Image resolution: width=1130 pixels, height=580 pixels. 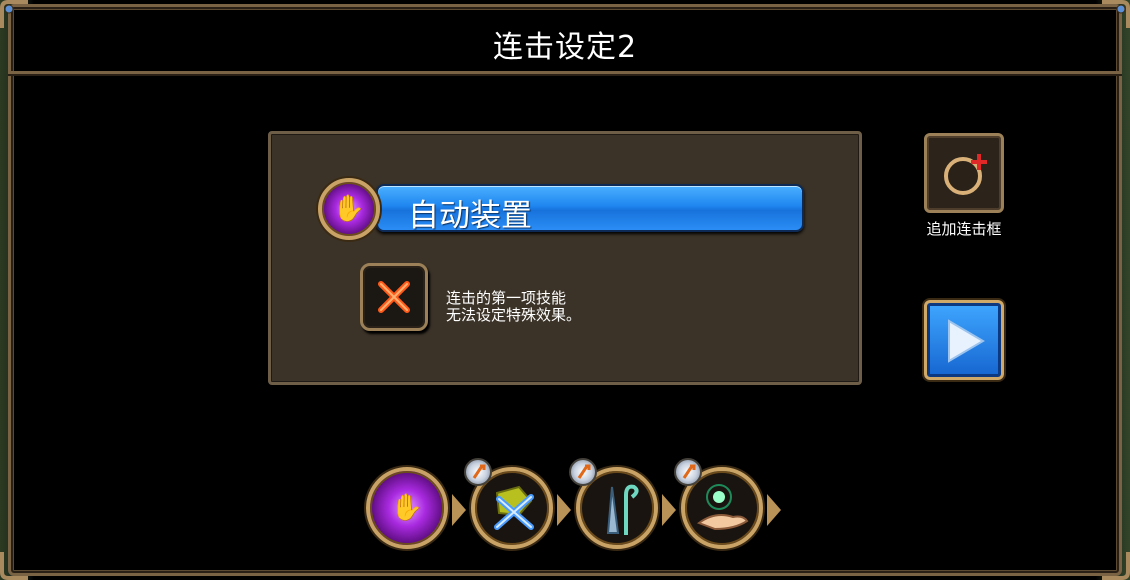 I want to click on ring-plus-icon, so click(x=965, y=174).